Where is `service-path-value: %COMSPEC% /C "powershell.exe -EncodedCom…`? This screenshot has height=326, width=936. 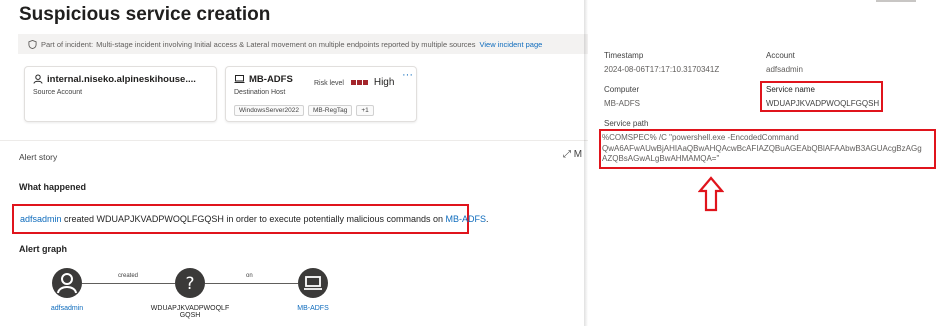 service-path-value: %COMSPEC% /C "powershell.exe -EncodedCom… is located at coordinates (769, 149).